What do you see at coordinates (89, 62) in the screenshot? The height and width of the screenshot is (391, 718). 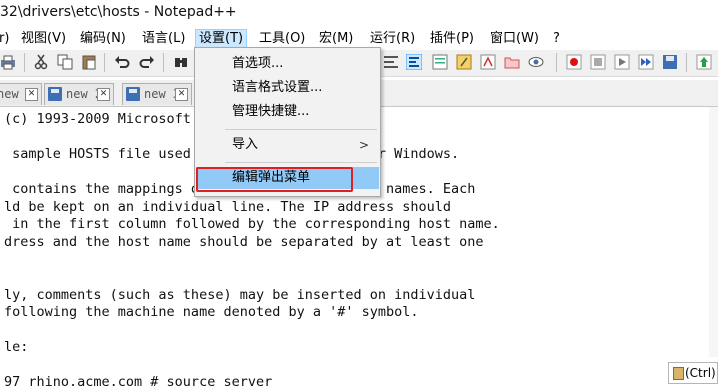 I see `paste-icon` at bounding box center [89, 62].